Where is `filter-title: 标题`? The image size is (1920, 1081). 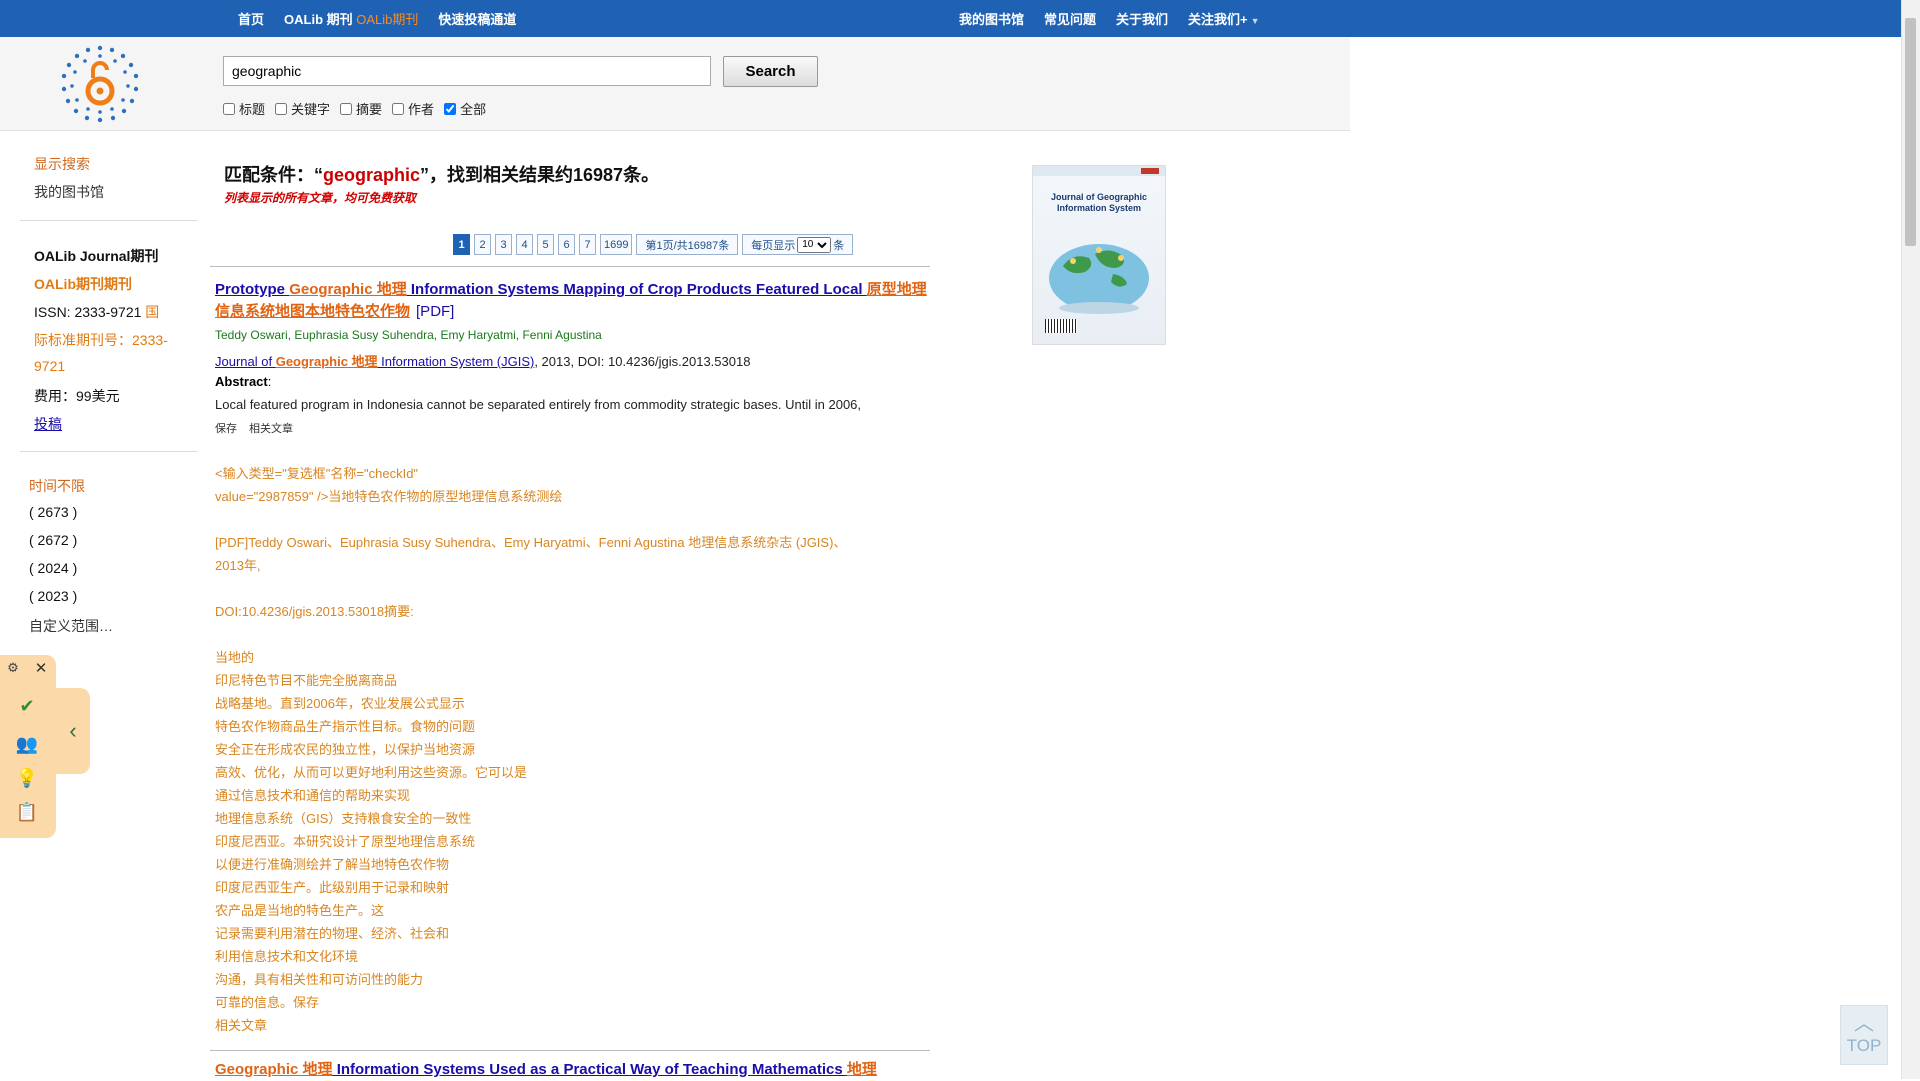 filter-title: 标题 is located at coordinates (244, 108).